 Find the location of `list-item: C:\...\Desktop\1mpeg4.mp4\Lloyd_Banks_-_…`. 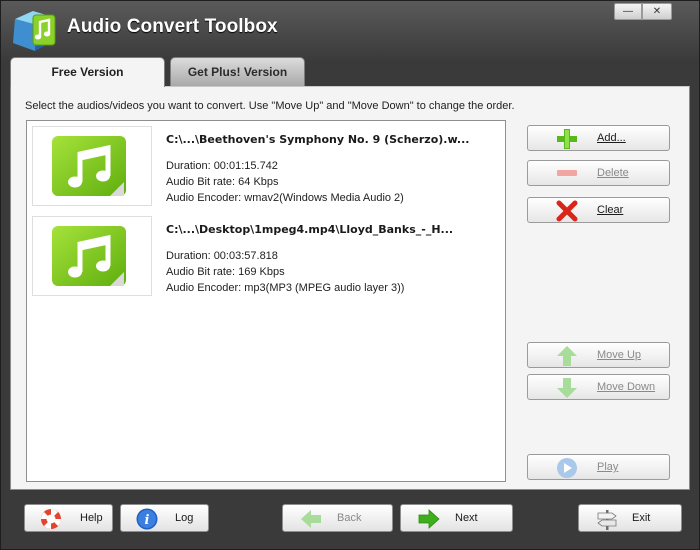

list-item: C:\...\Desktop\1mpeg4.mp4\Lloyd_Banks_-_… is located at coordinates (267, 256).